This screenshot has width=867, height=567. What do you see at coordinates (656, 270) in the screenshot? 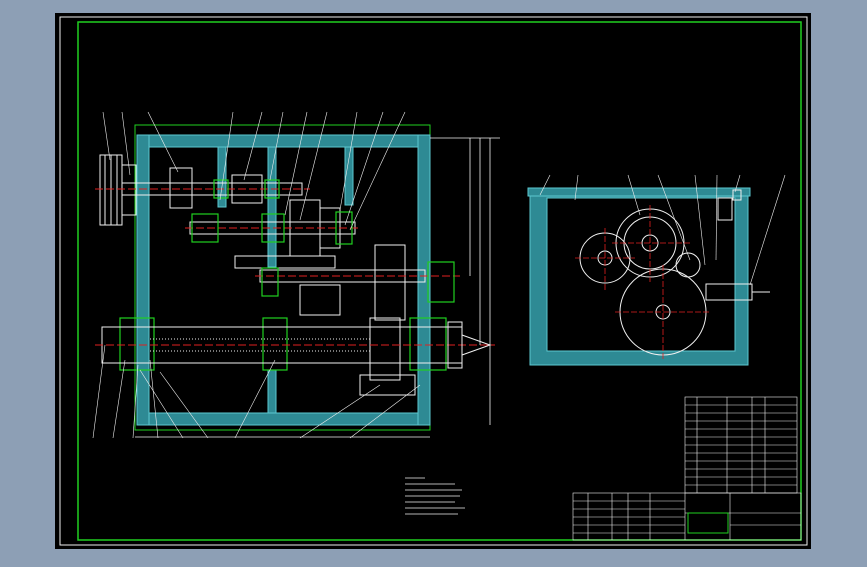
I see `end-view` at bounding box center [656, 270].